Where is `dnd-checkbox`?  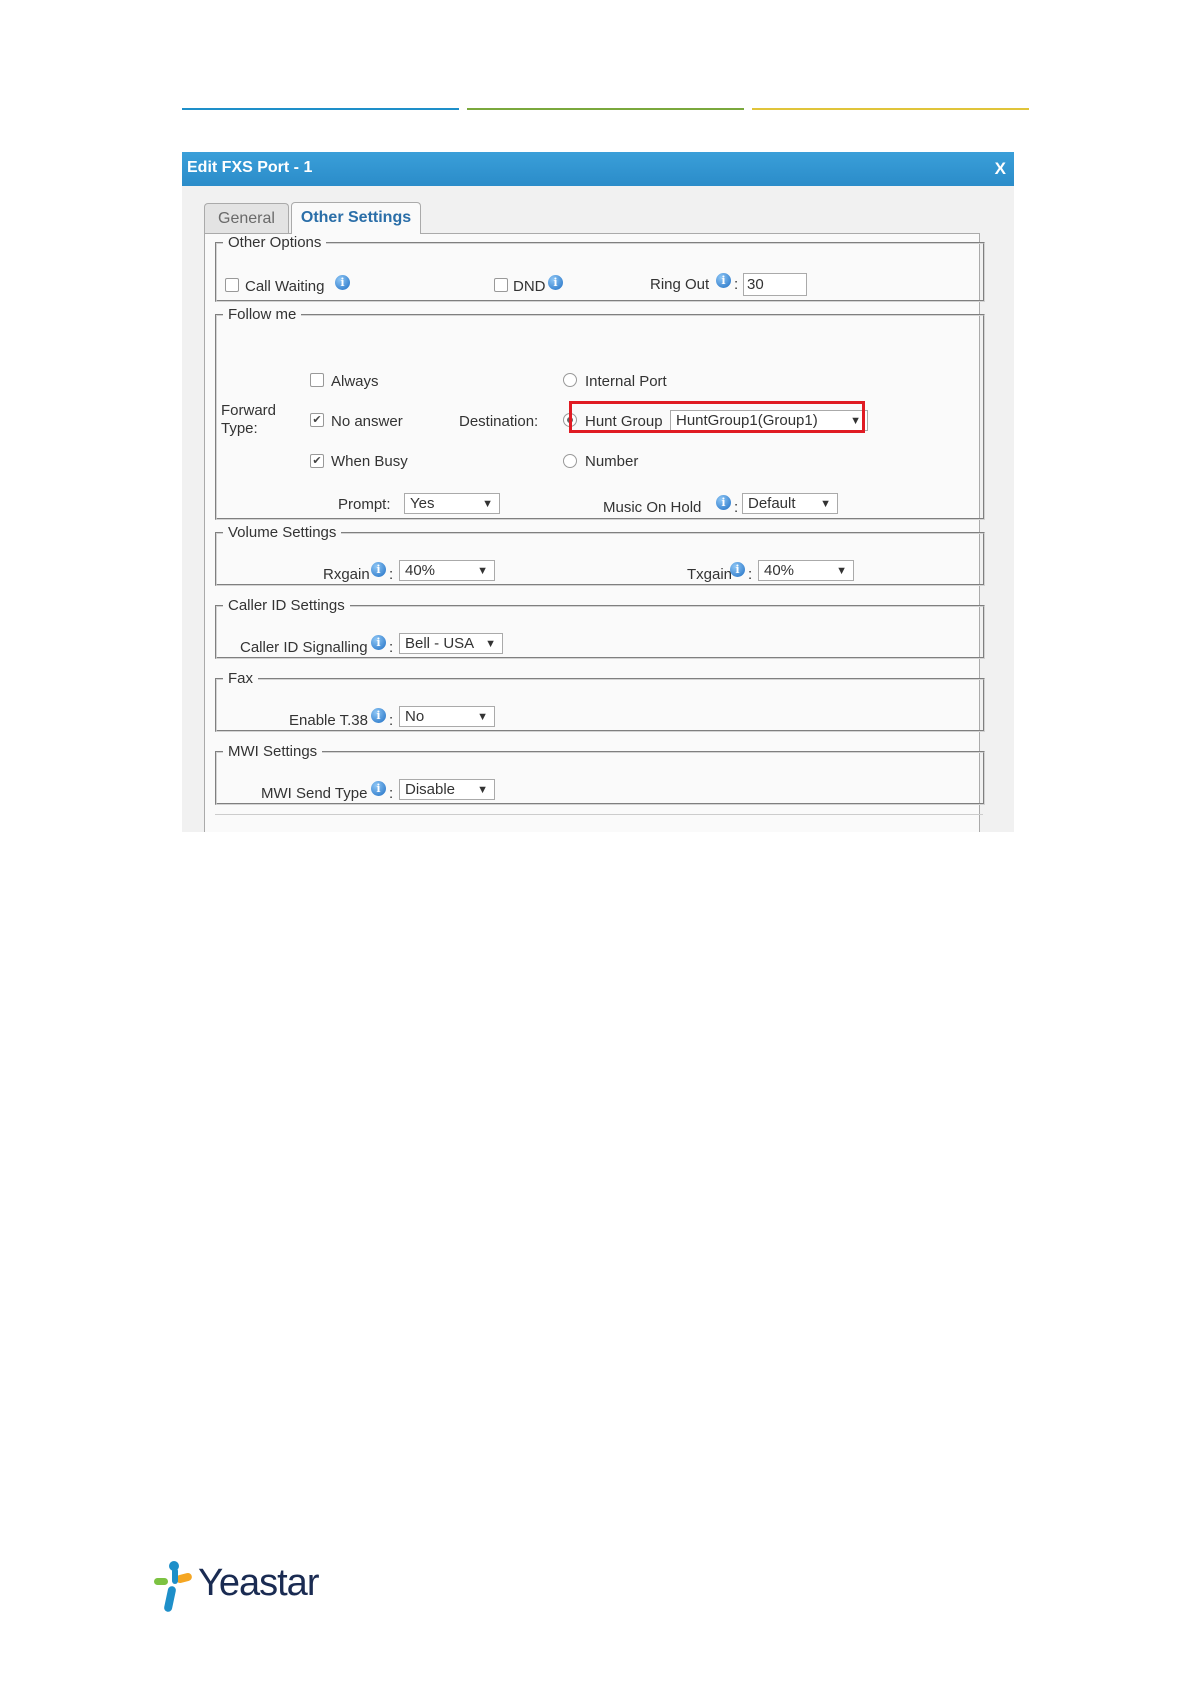
dnd-checkbox is located at coordinates (501, 285).